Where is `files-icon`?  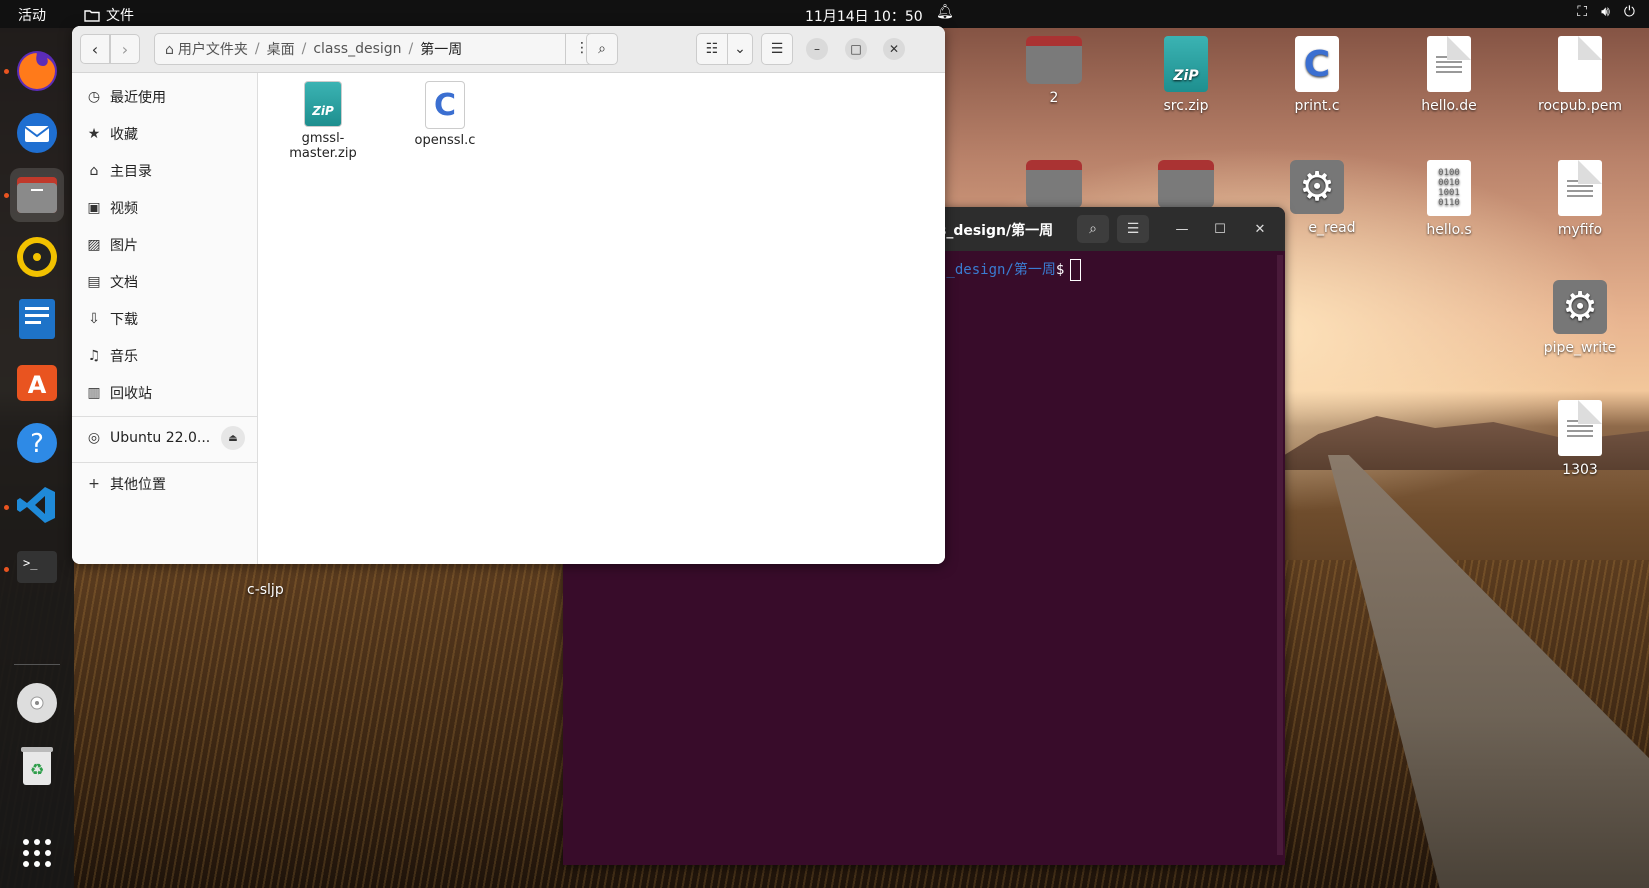
files-icon is located at coordinates (37, 195).